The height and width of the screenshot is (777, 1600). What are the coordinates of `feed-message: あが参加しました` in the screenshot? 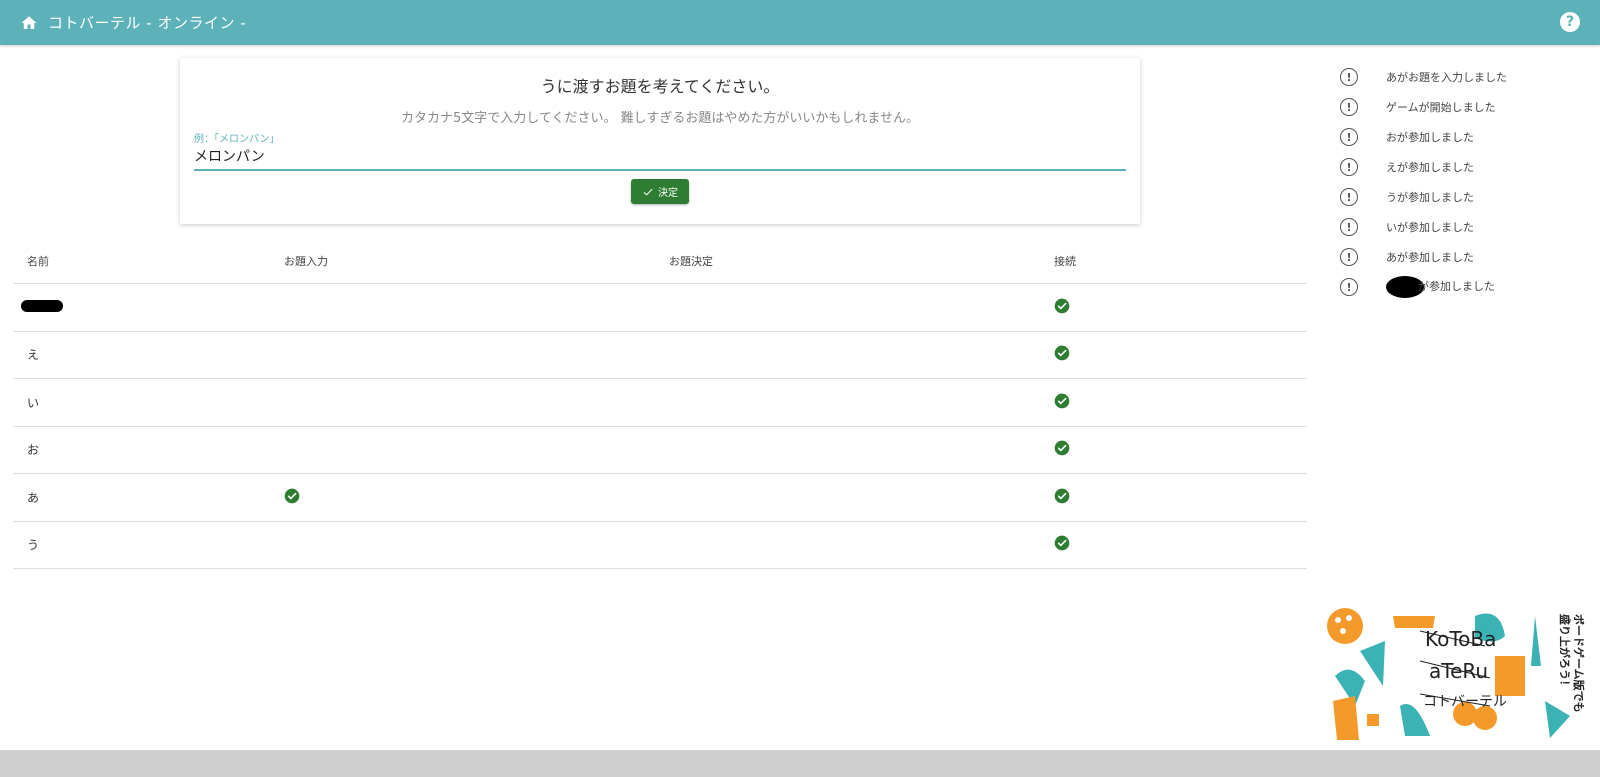 It's located at (1430, 257).